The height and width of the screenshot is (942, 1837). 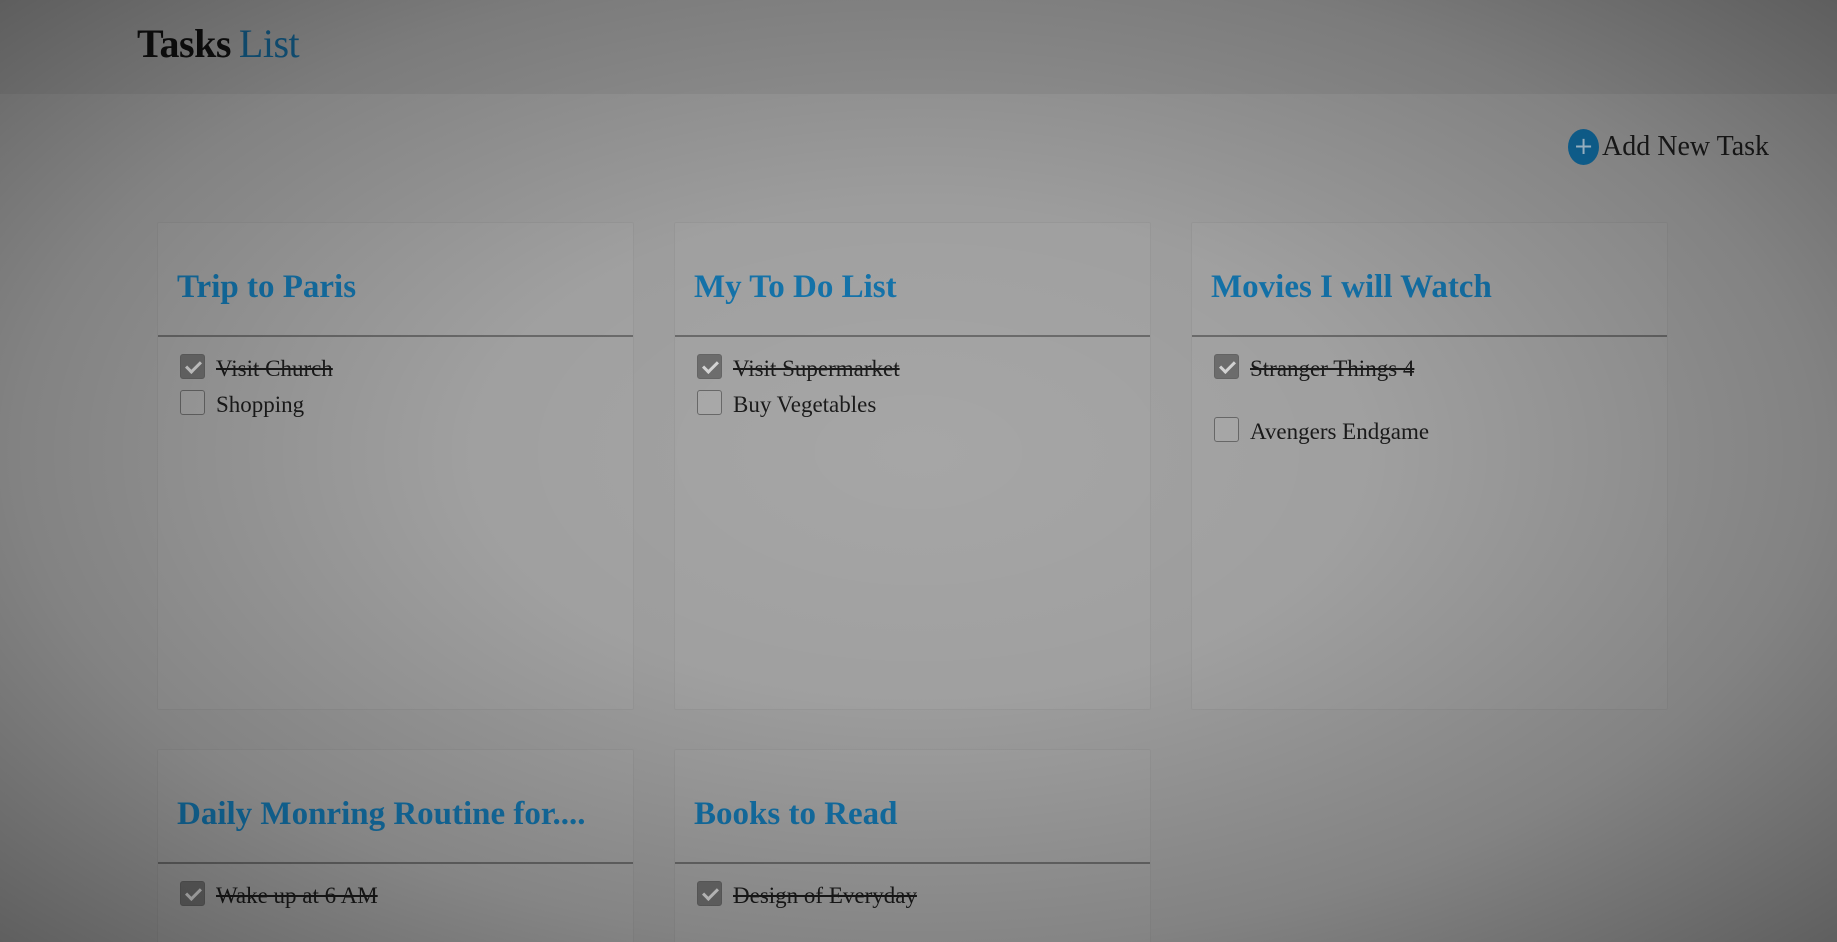 I want to click on task-label: Visit Supermarket, so click(x=816, y=368).